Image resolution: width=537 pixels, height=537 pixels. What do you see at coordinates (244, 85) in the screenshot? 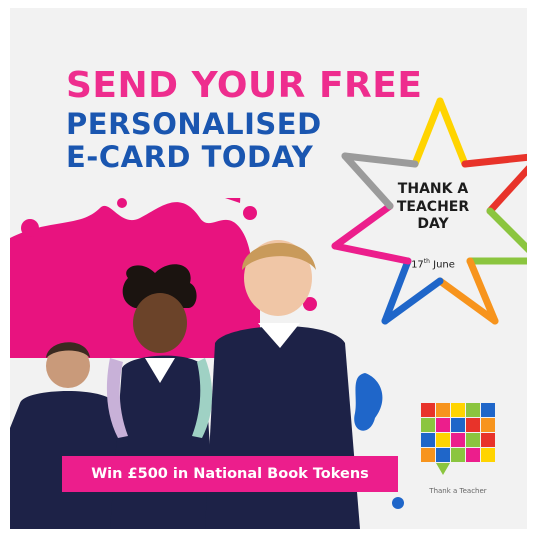
I see `headline-line-1: SEND YOUR FREE` at bounding box center [244, 85].